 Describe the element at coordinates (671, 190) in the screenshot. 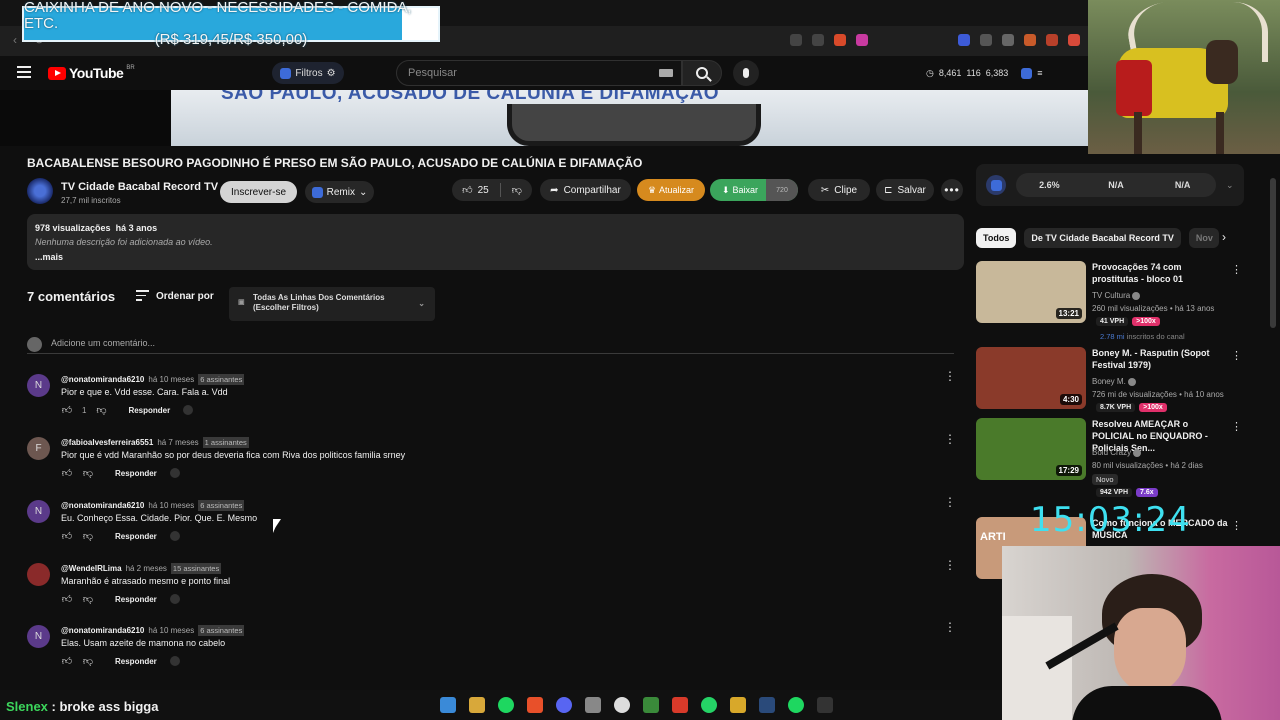

I see `update-button: ♛ Atualizar` at that location.